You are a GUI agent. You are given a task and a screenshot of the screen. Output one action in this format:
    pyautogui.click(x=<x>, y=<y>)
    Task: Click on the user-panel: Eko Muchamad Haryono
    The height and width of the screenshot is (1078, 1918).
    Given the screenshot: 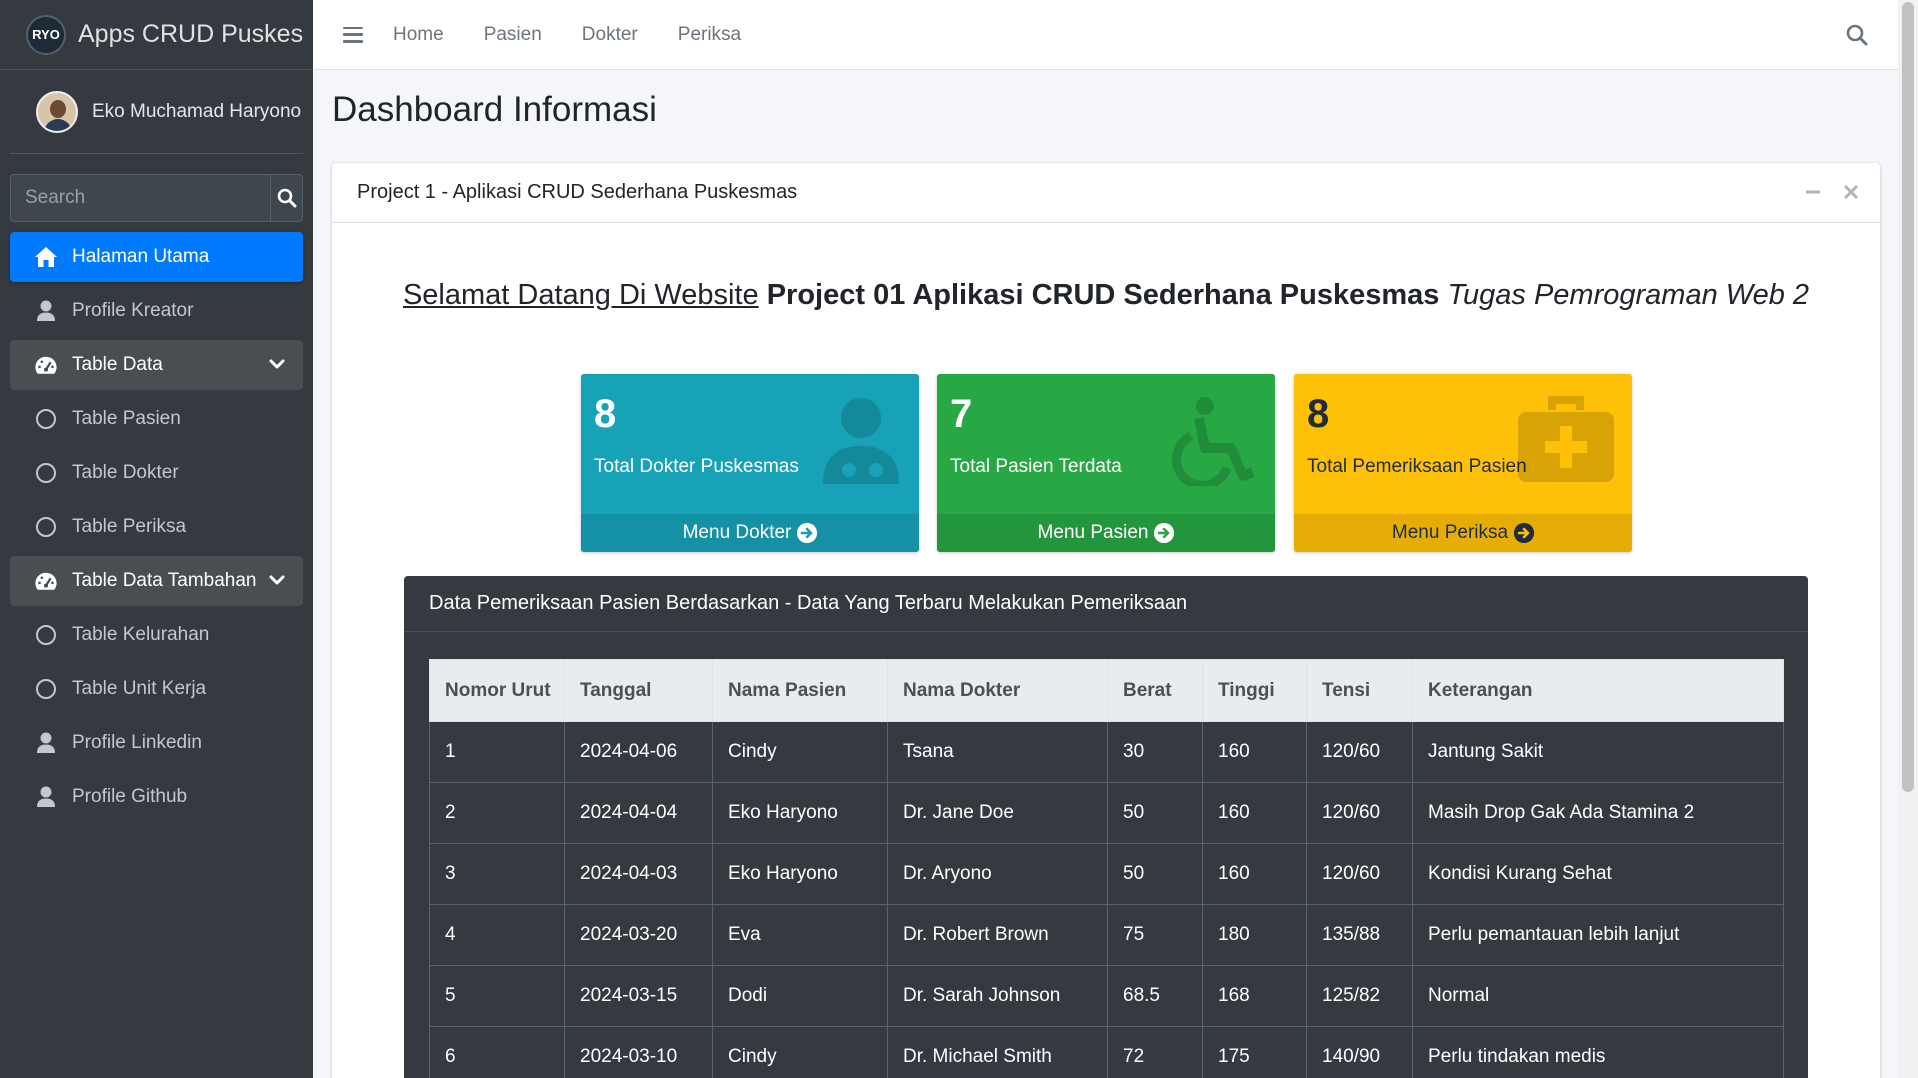 What is the action you would take?
    pyautogui.click(x=156, y=112)
    